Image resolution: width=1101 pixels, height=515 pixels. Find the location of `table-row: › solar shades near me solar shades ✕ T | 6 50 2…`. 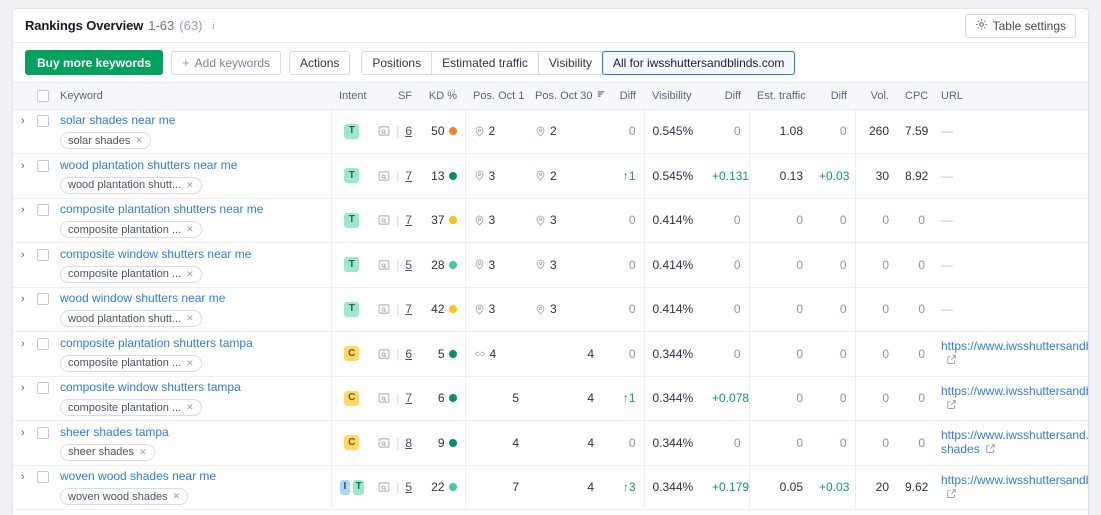

table-row: › solar shades near me solar shades ✕ T | 6 50 2… is located at coordinates (550, 131).